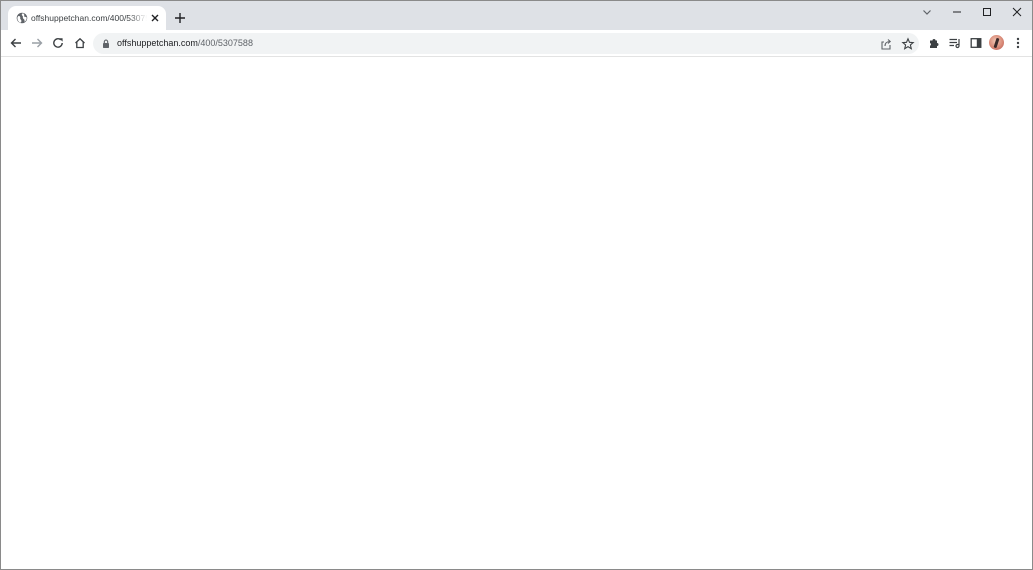 This screenshot has width=1033, height=570. I want to click on globe-icon, so click(22, 18).